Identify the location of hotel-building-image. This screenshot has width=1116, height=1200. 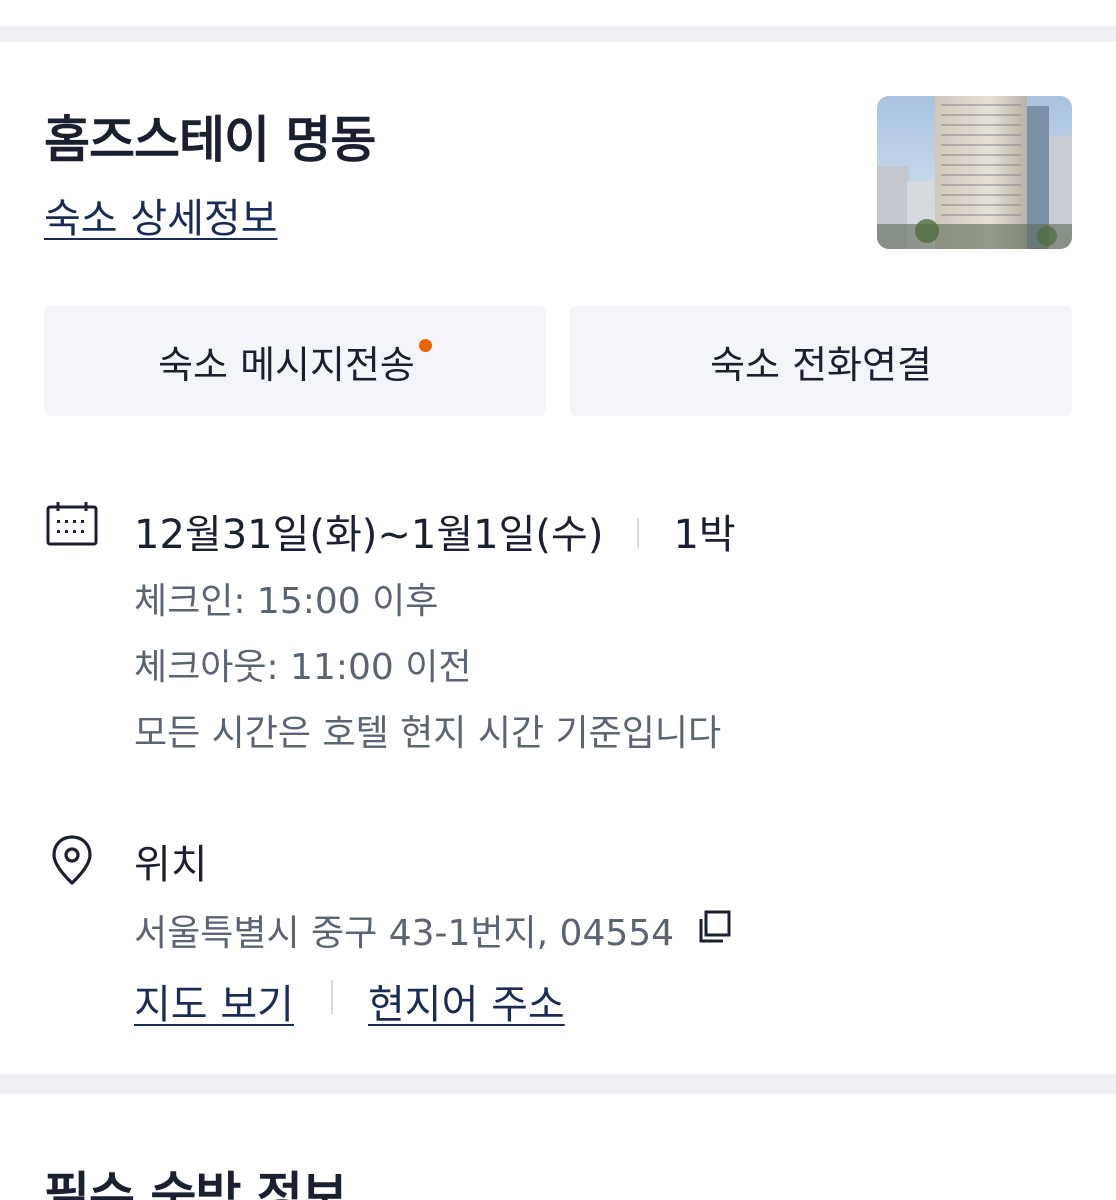
(974, 172).